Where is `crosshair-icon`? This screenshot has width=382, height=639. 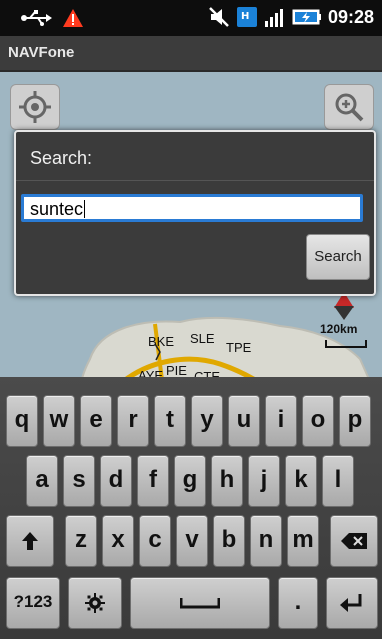
crosshair-icon is located at coordinates (35, 107).